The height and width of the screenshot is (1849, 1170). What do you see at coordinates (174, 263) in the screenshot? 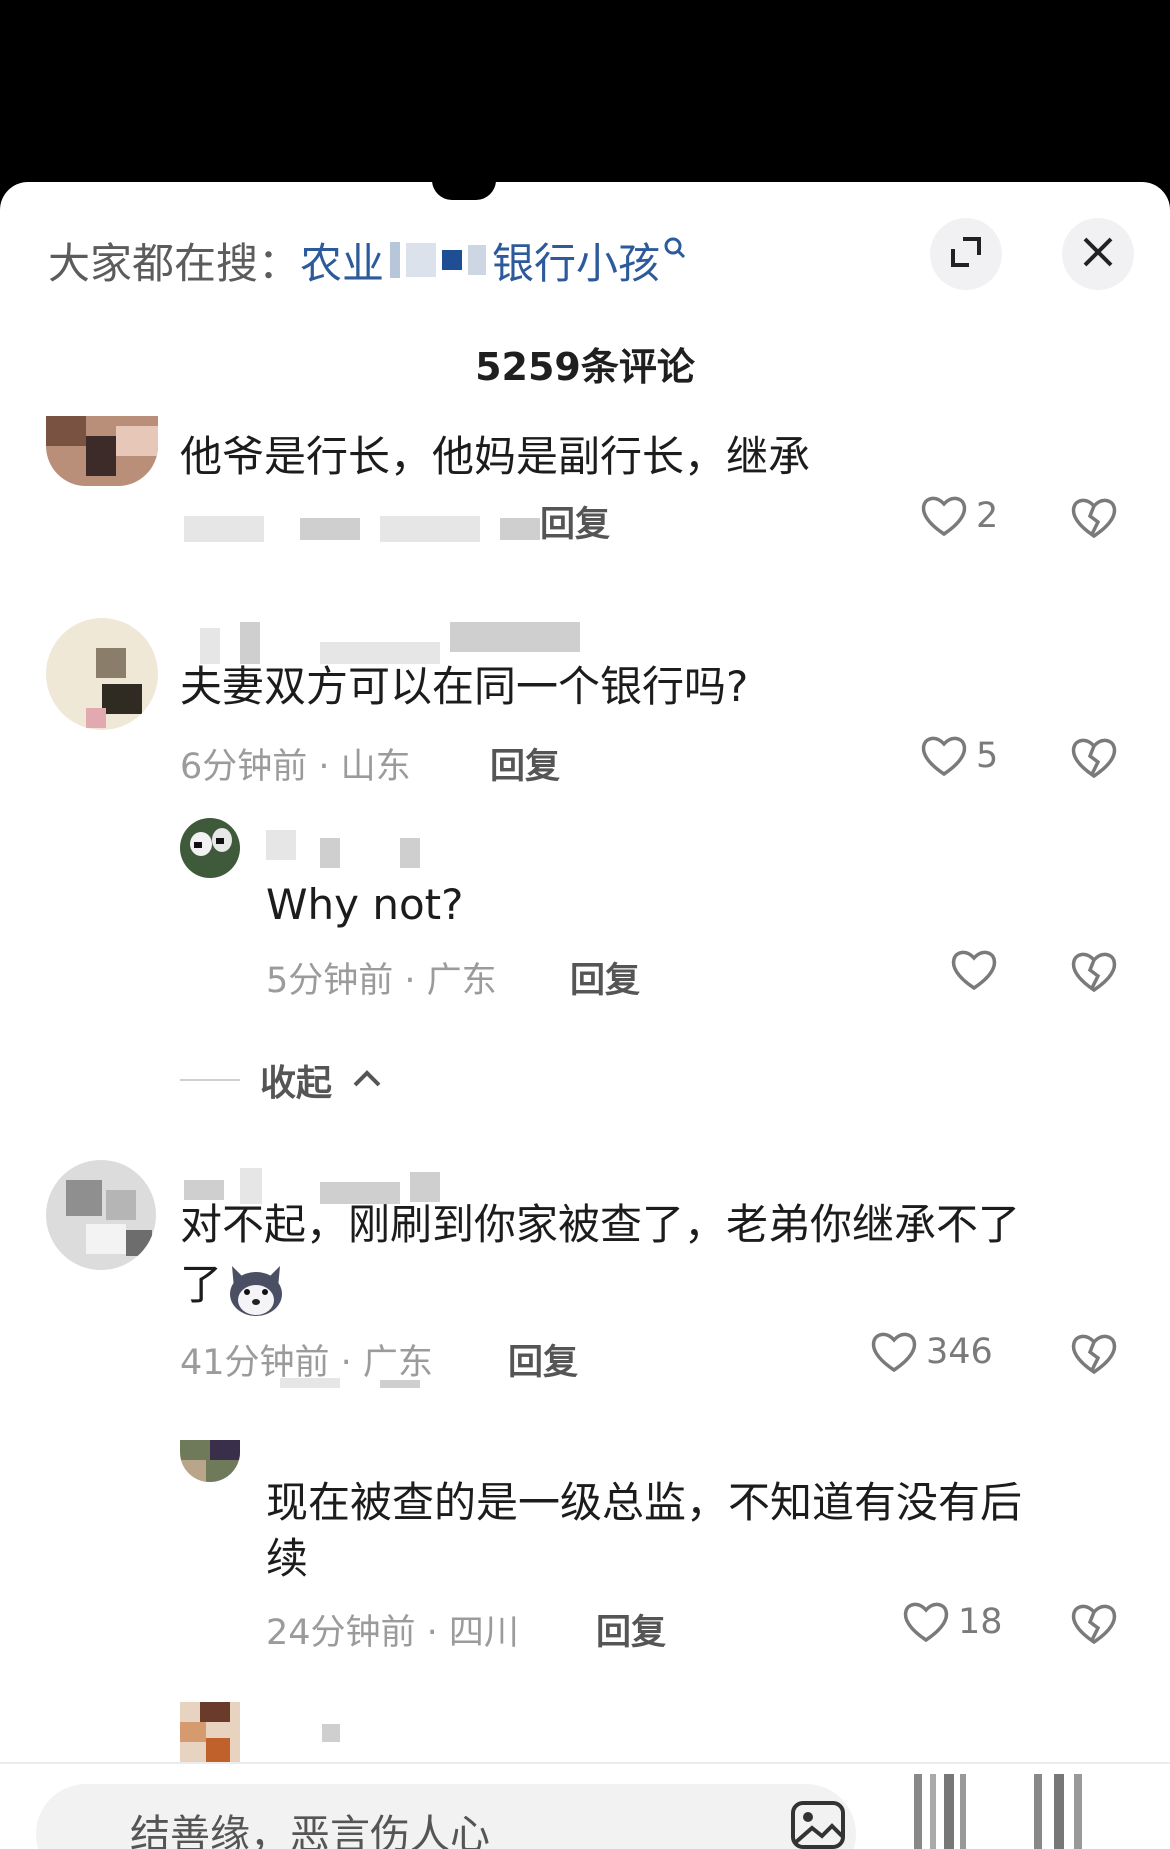
I see `trending-search-label: 大家都在搜：` at bounding box center [174, 263].